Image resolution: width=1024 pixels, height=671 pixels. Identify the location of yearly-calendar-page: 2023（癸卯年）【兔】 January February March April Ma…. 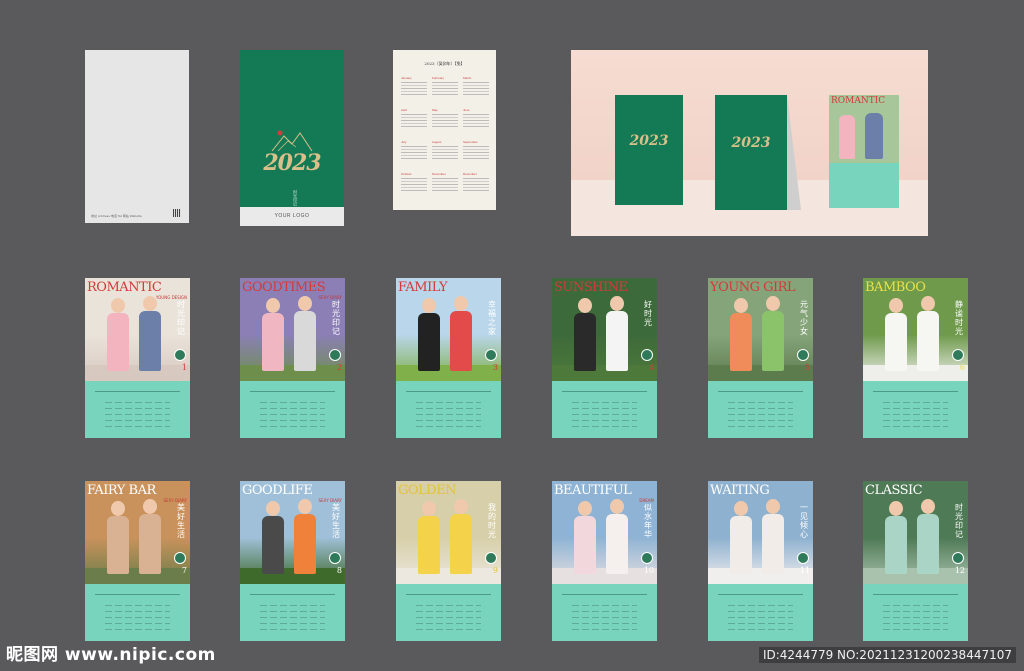
(444, 130).